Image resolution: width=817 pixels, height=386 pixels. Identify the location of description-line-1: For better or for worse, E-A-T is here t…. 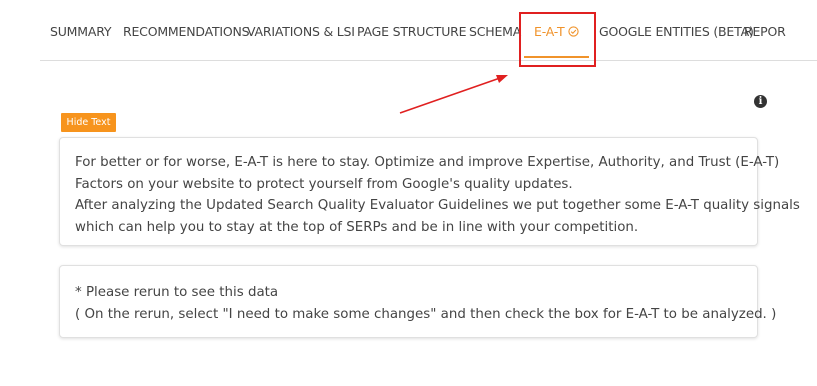
(427, 162).